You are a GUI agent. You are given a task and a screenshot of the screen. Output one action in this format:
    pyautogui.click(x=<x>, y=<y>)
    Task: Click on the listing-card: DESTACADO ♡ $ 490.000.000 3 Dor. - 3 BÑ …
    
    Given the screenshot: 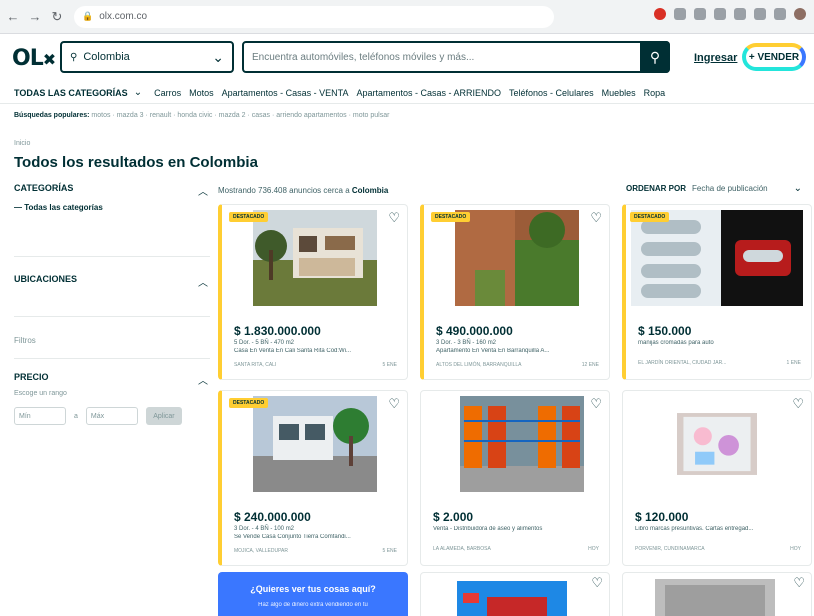 What is the action you would take?
    pyautogui.click(x=515, y=292)
    